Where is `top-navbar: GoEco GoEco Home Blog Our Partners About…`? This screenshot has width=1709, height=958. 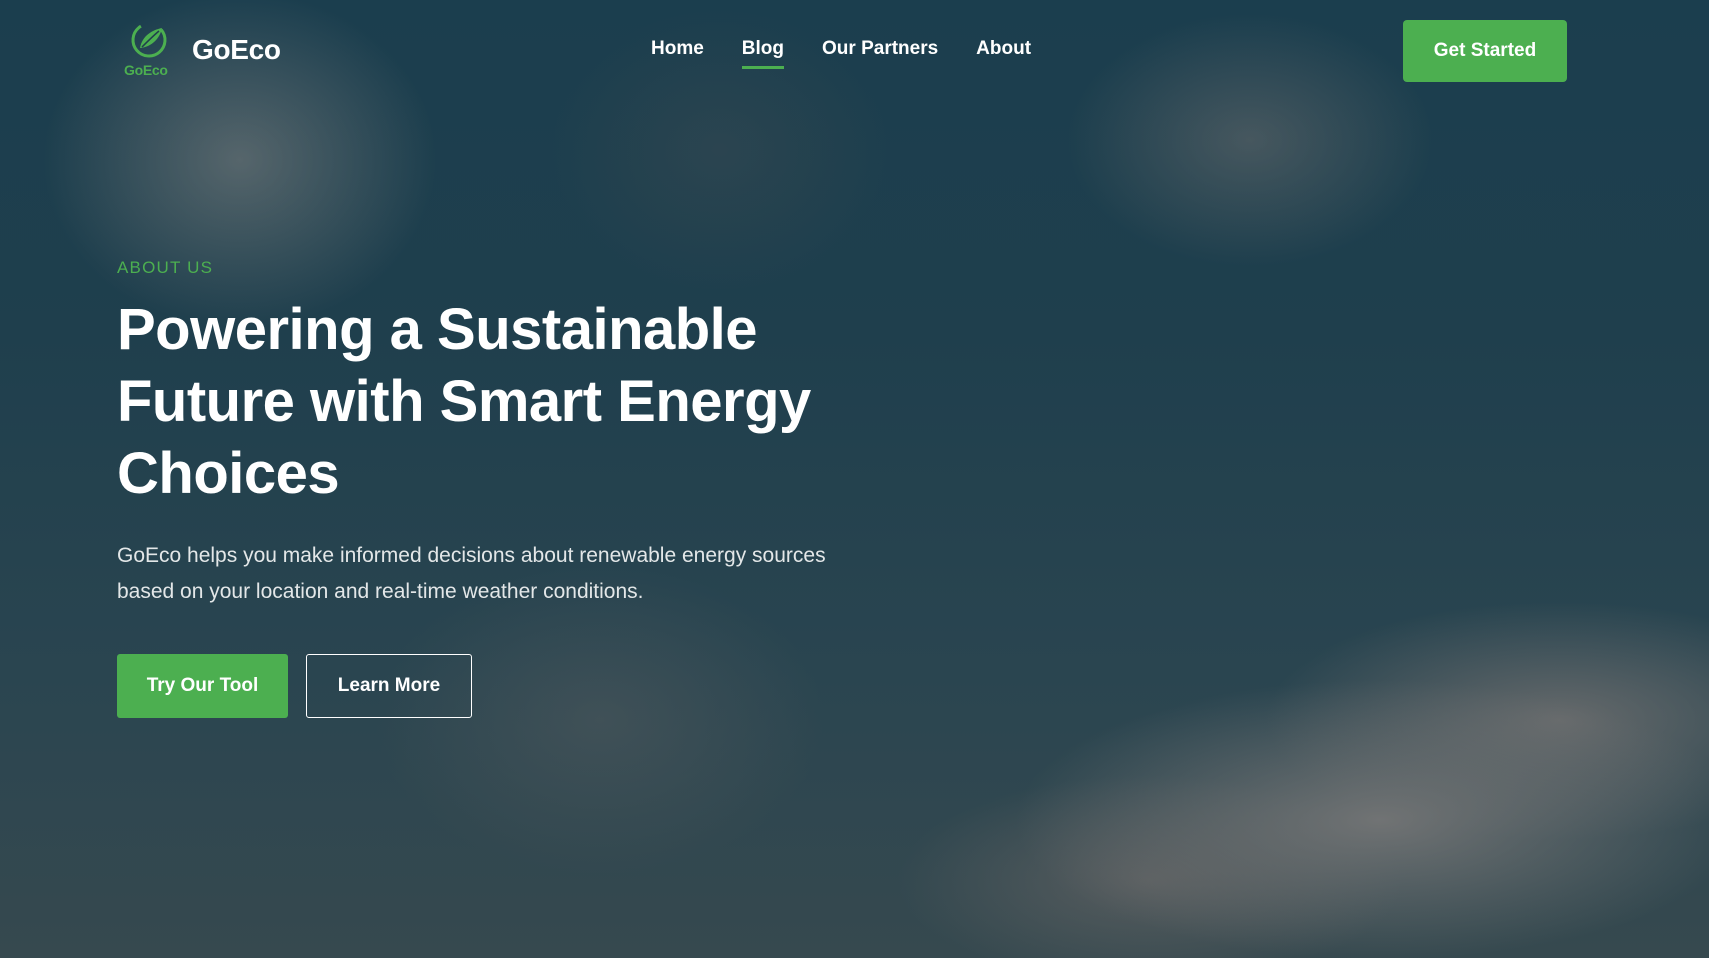 top-navbar: GoEco GoEco Home Blog Our Partners About… is located at coordinates (854, 52).